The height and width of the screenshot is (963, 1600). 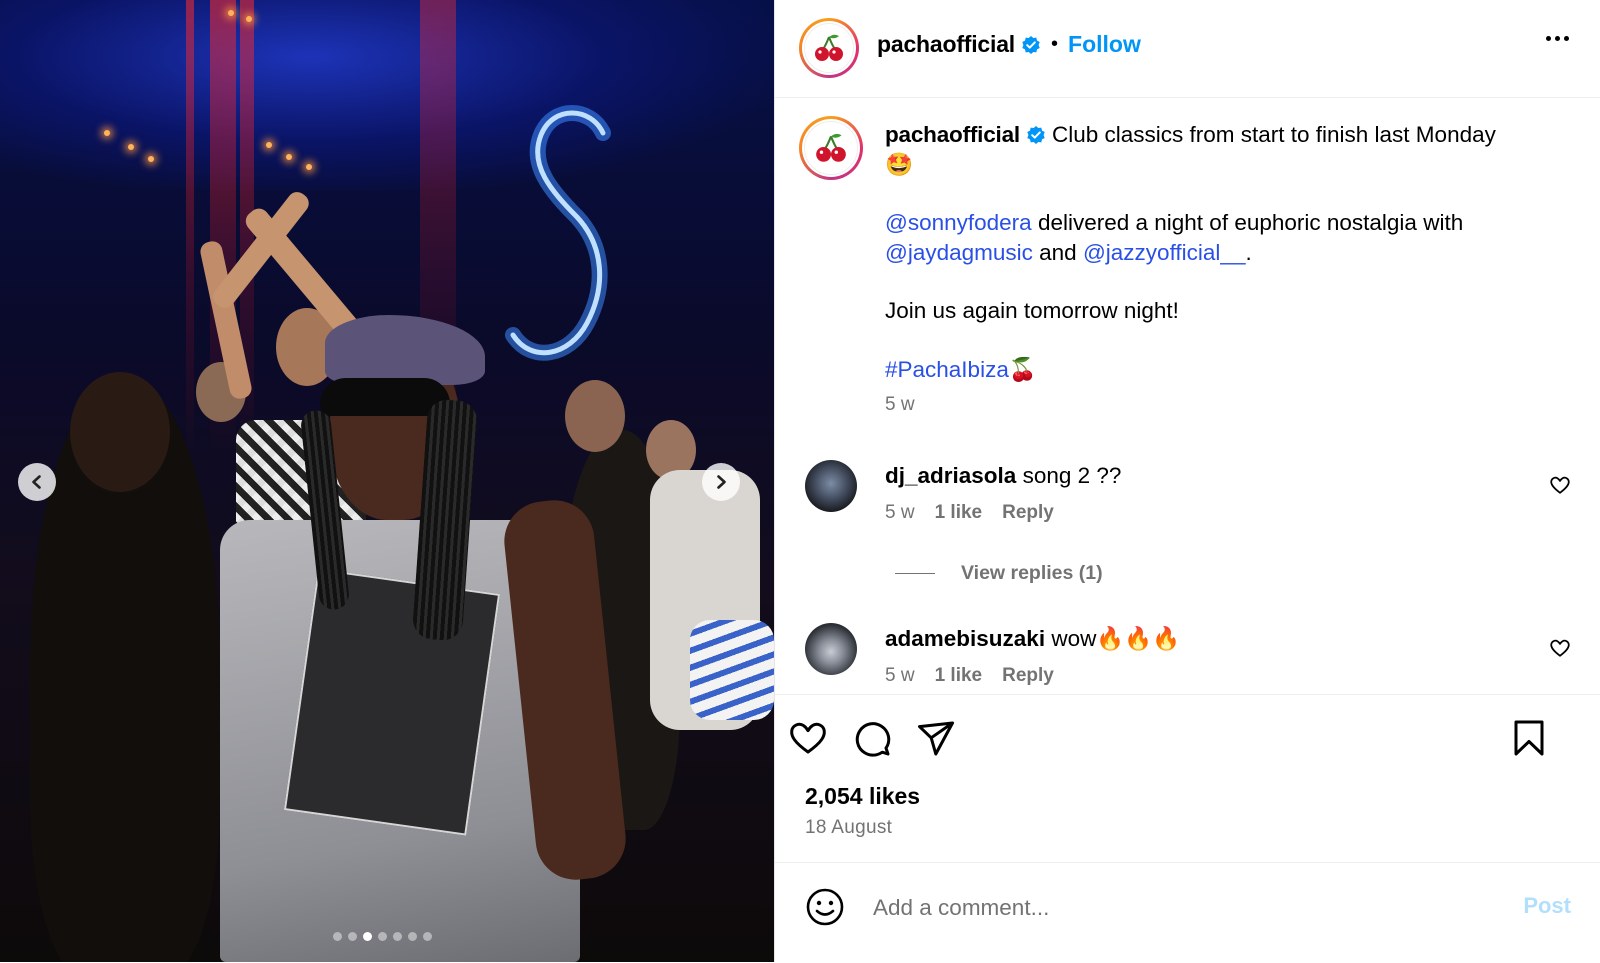 What do you see at coordinates (936, 738) in the screenshot?
I see `send-icon` at bounding box center [936, 738].